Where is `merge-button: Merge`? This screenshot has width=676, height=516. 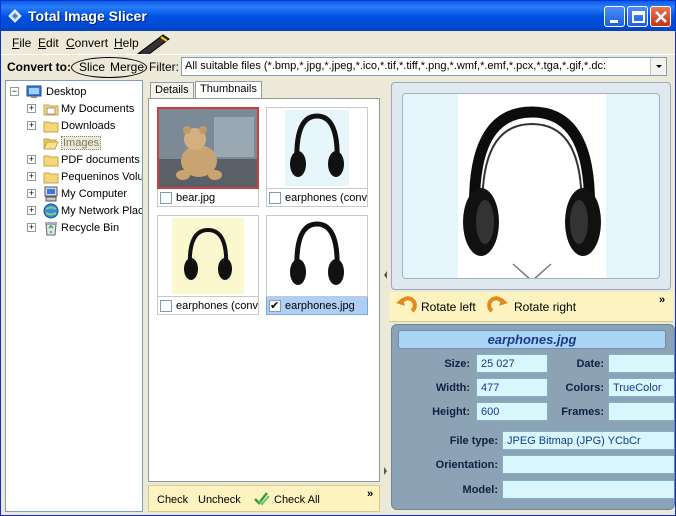 merge-button: Merge is located at coordinates (127, 67).